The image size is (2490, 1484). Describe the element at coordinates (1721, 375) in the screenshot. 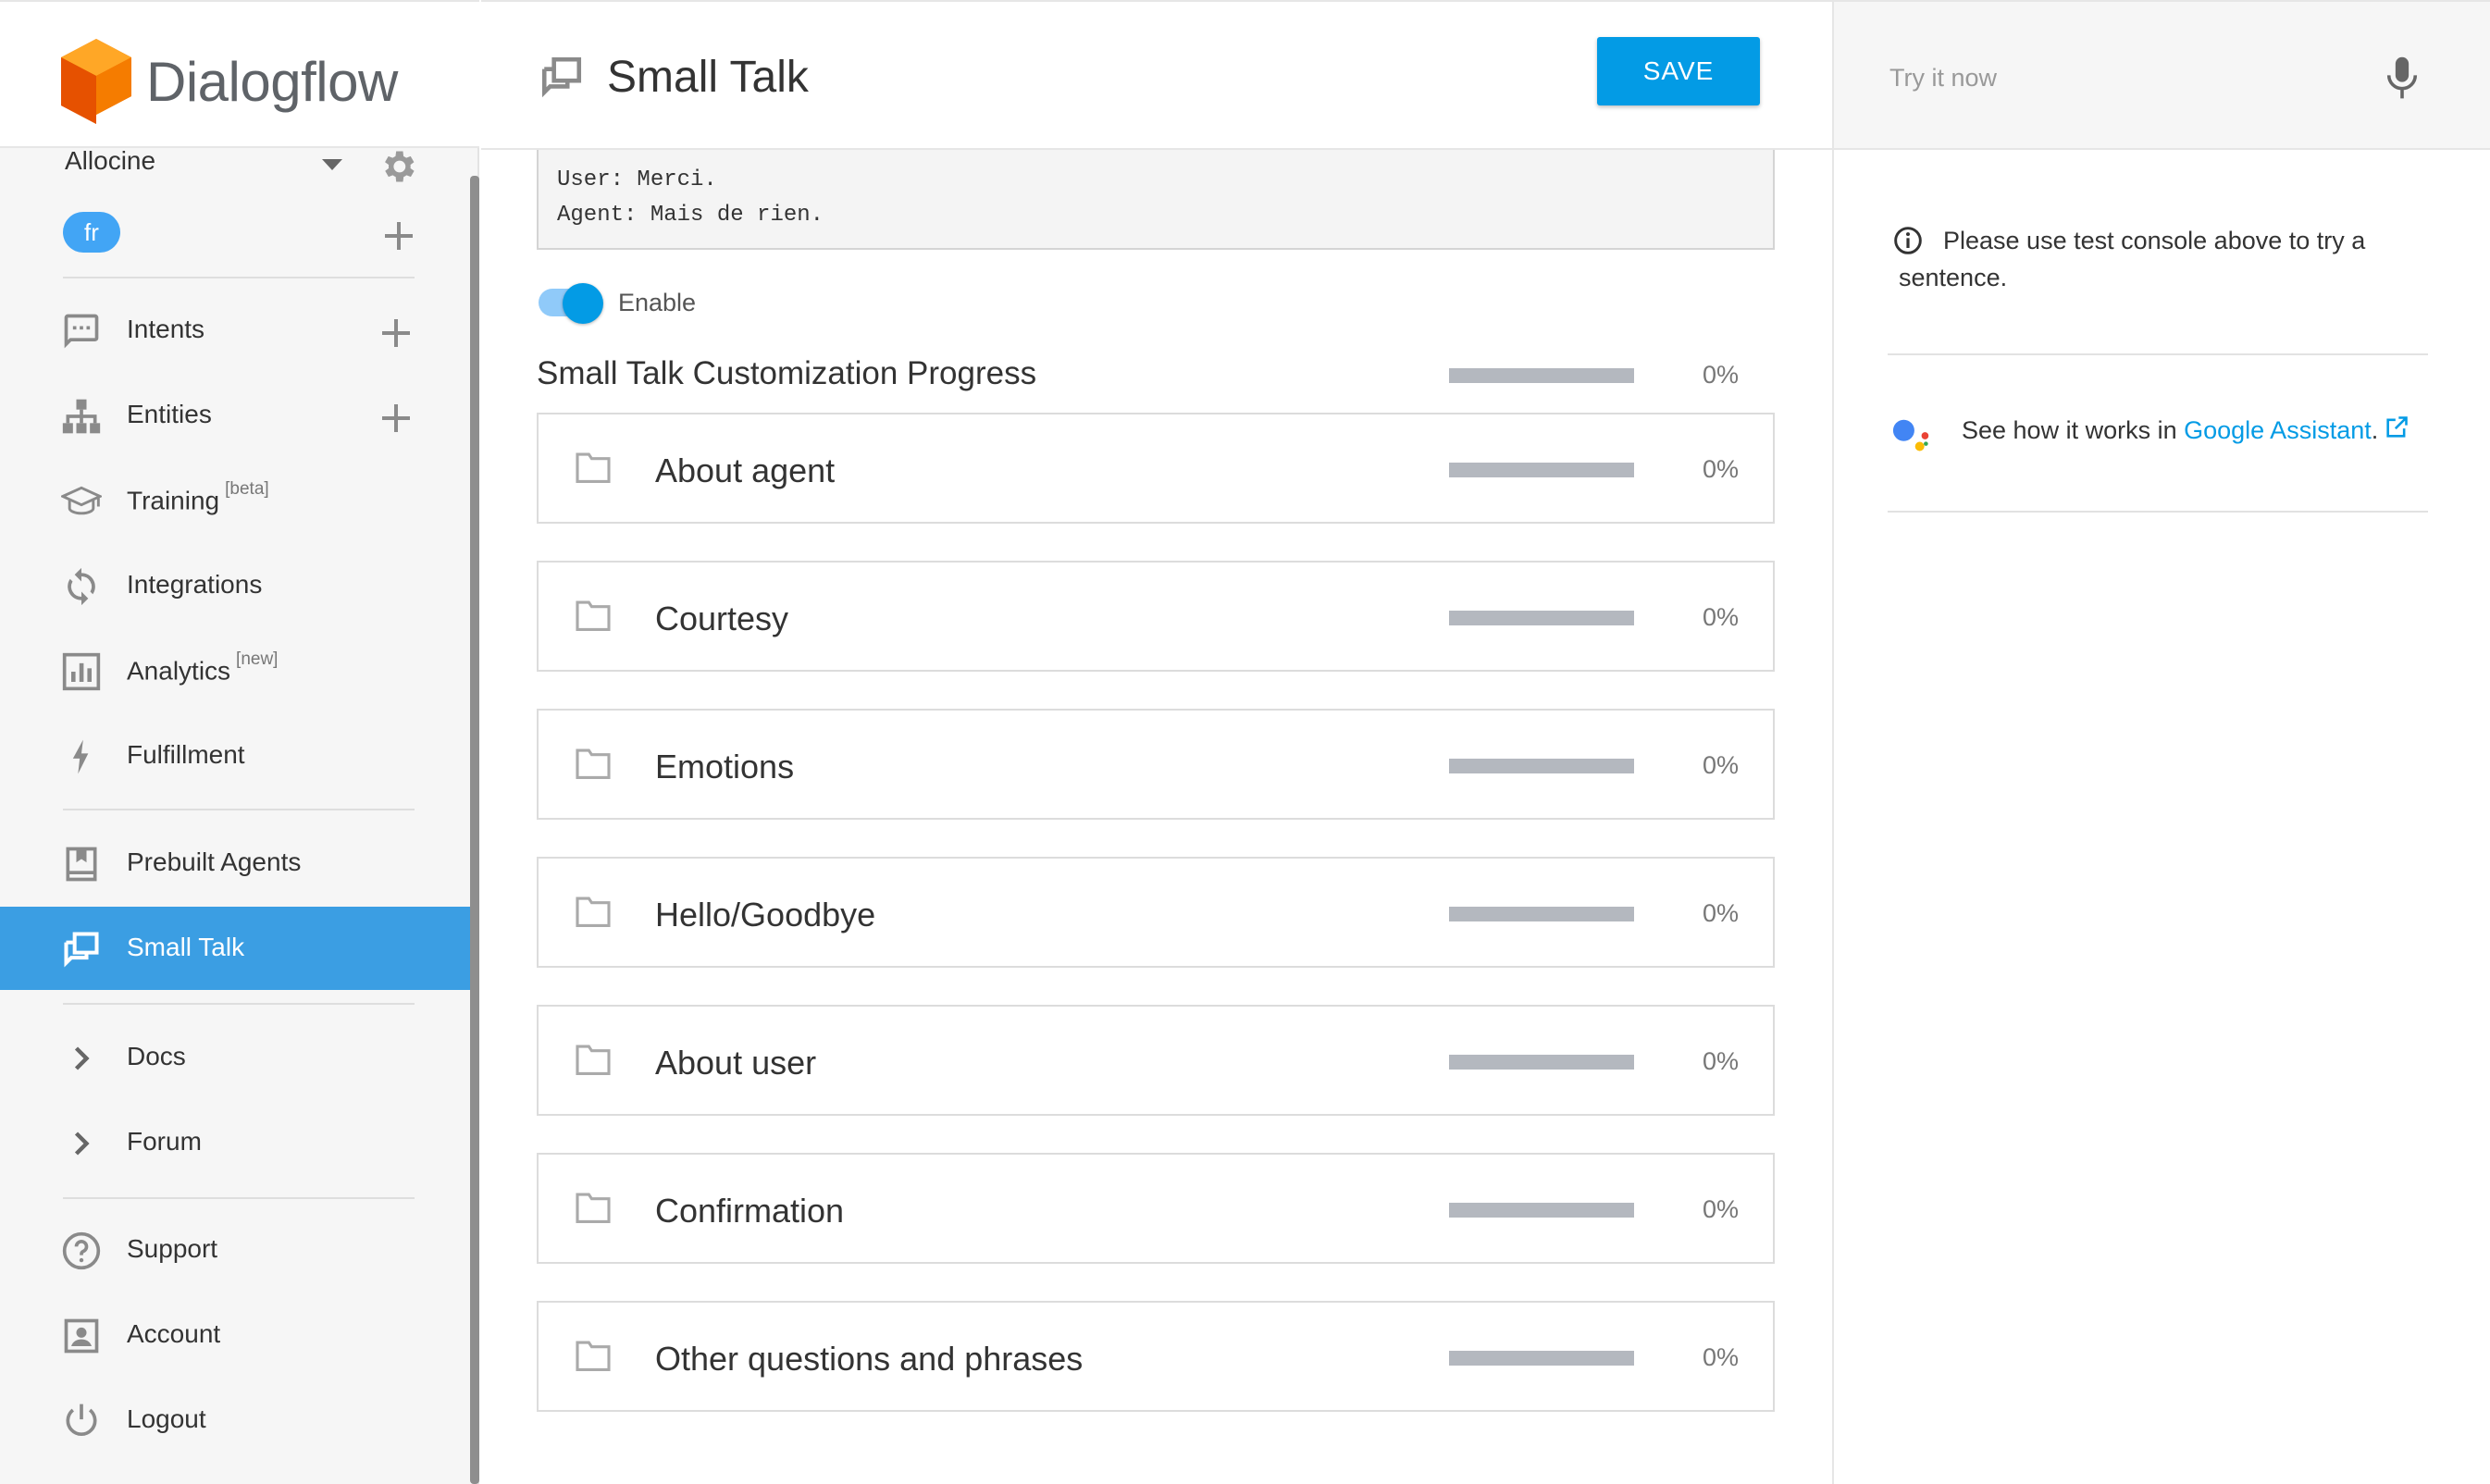

I see `overall-progress-percent: 0%` at that location.